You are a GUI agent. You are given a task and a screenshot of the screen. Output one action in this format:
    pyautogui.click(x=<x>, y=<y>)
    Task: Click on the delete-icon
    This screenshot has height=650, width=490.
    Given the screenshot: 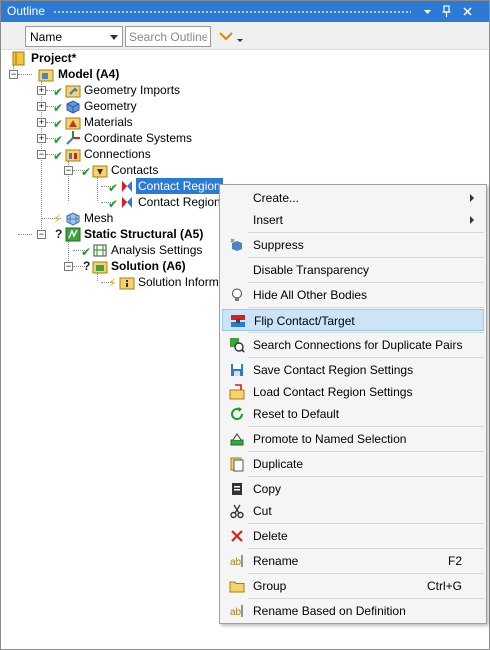 What is the action you would take?
    pyautogui.click(x=237, y=536)
    